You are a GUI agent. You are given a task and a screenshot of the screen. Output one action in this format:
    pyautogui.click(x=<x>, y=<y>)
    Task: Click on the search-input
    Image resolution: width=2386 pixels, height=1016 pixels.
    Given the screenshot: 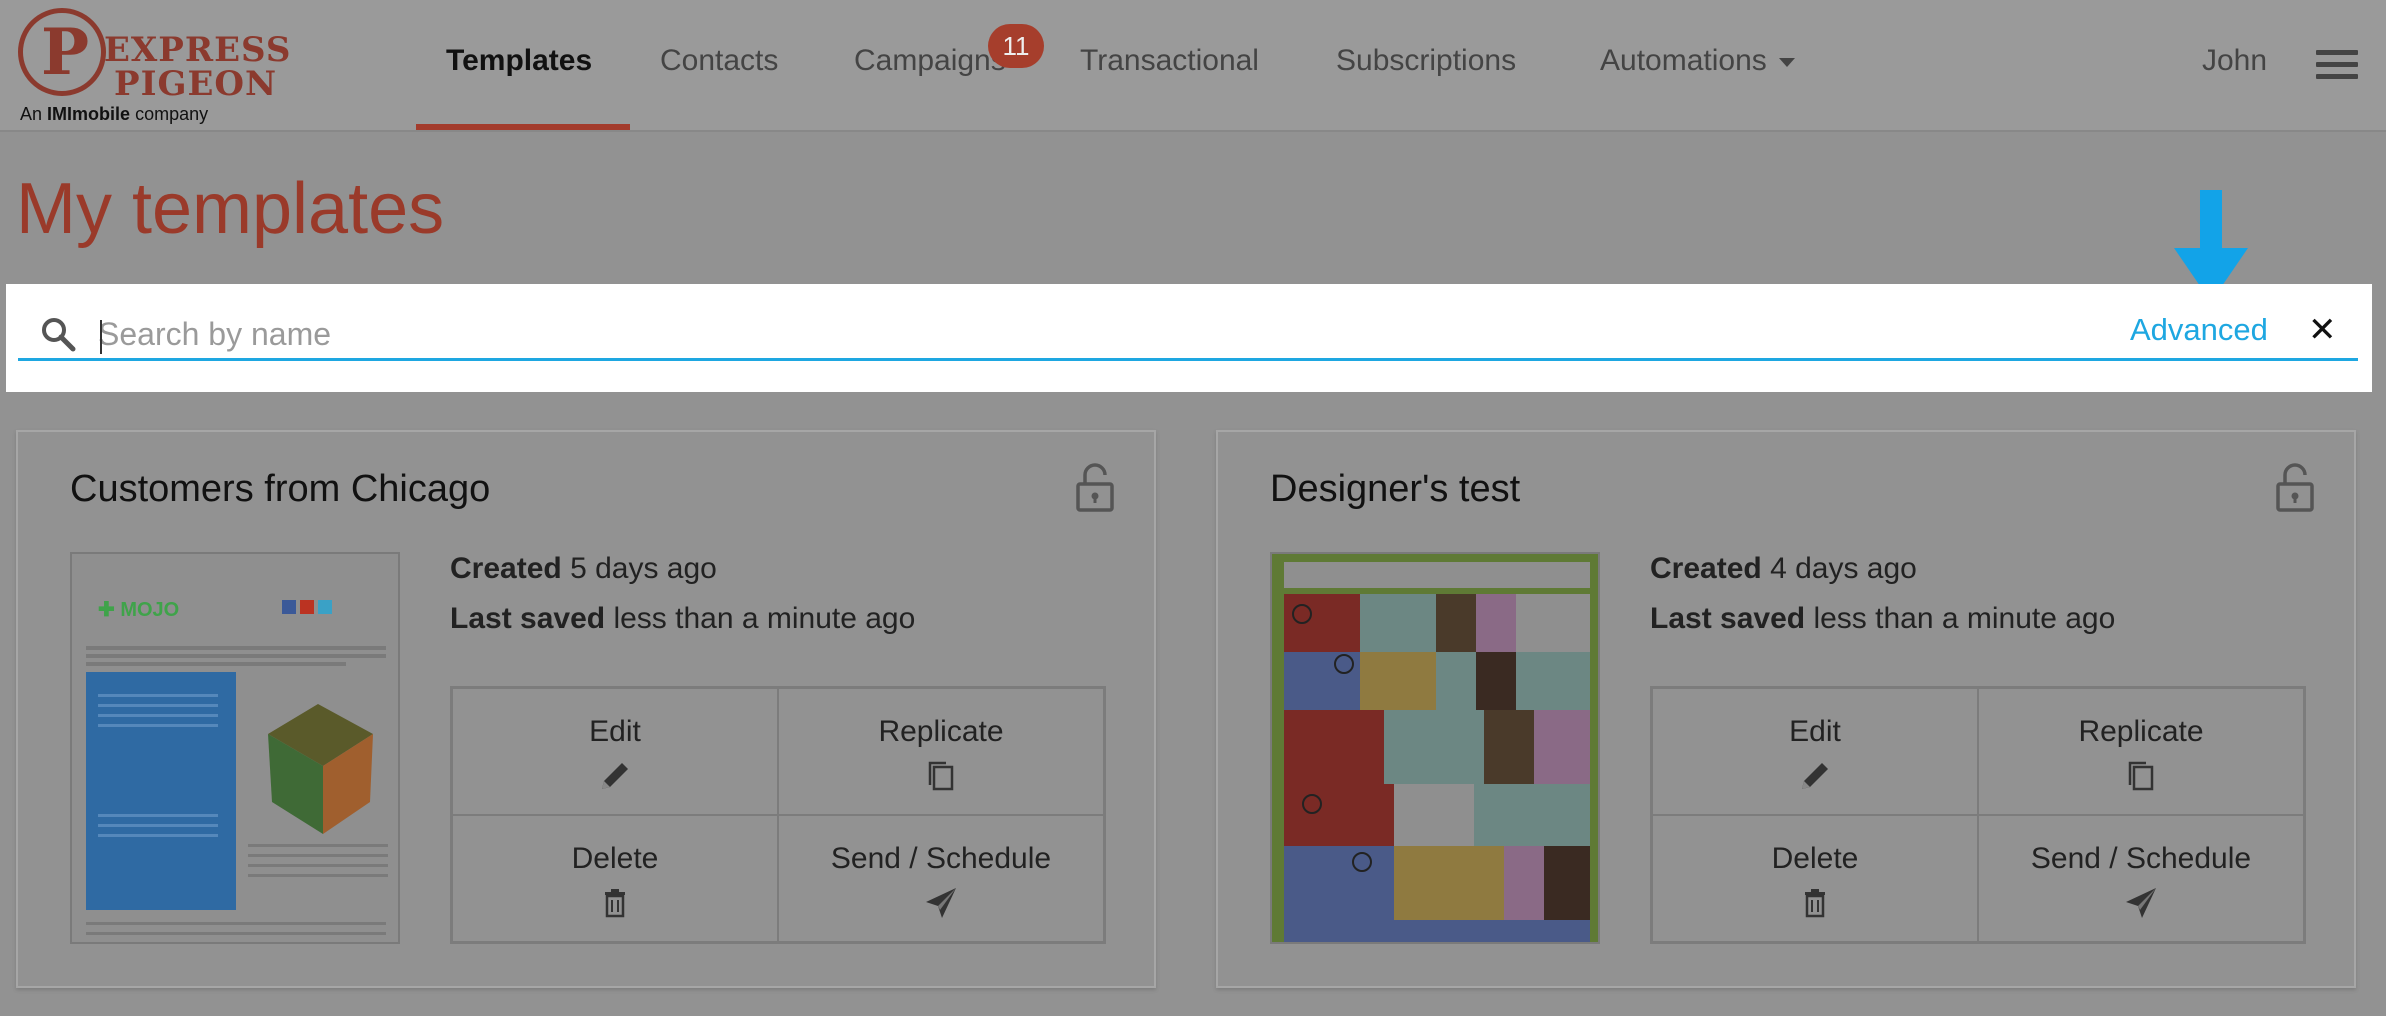 What is the action you would take?
    pyautogui.click(x=1098, y=334)
    